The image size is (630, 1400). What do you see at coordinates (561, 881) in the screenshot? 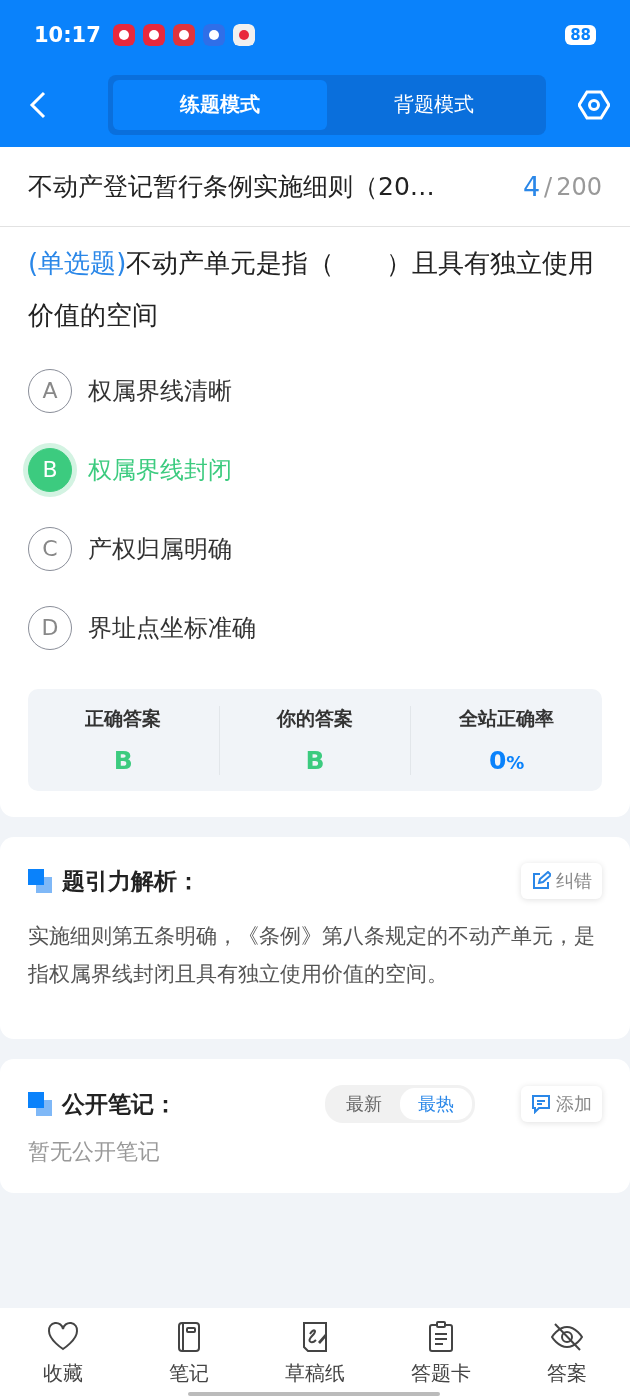
I see `report-error-button: 纠错` at bounding box center [561, 881].